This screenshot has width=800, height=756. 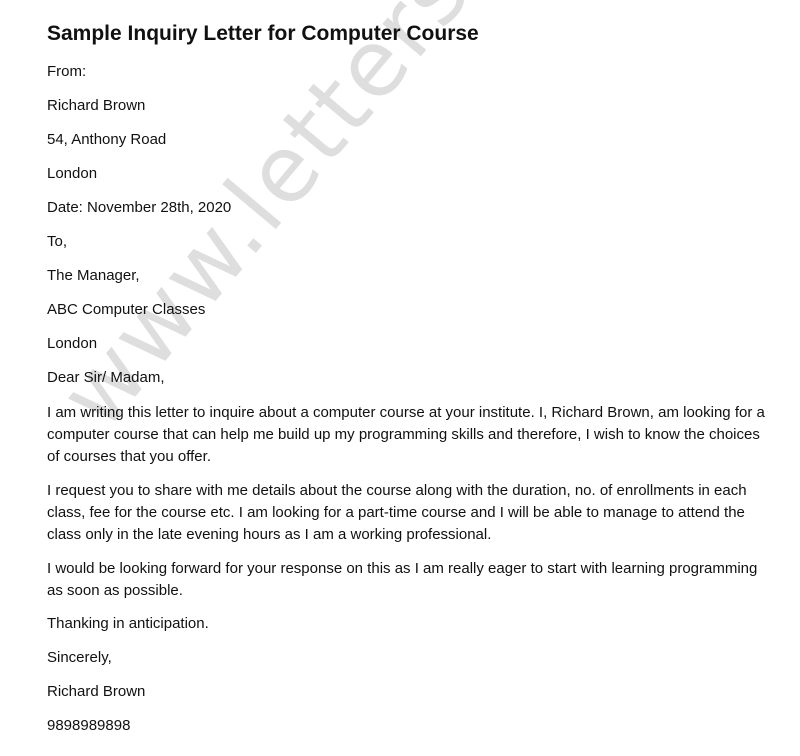 What do you see at coordinates (128, 623) in the screenshot?
I see `closing-thanks: Thanking in anticipation.` at bounding box center [128, 623].